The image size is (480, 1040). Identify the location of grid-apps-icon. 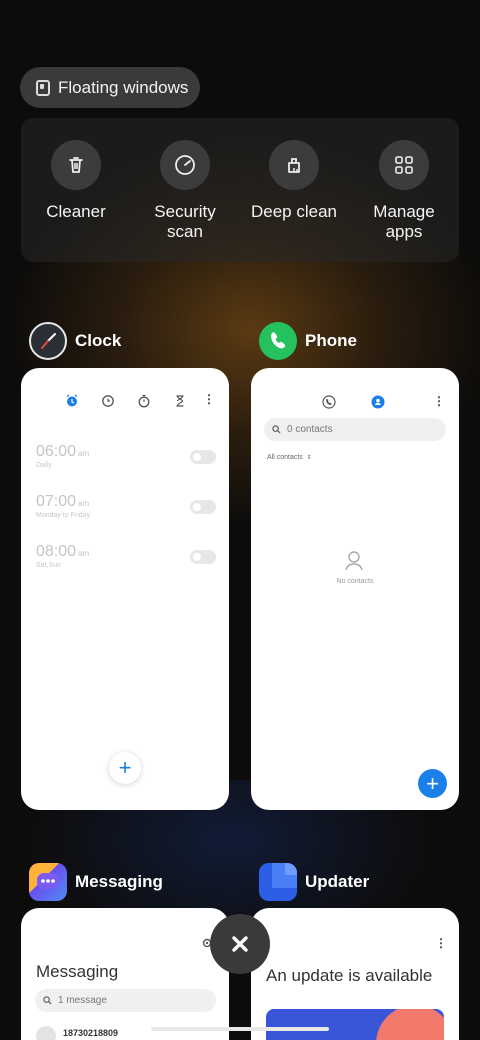
(404, 165).